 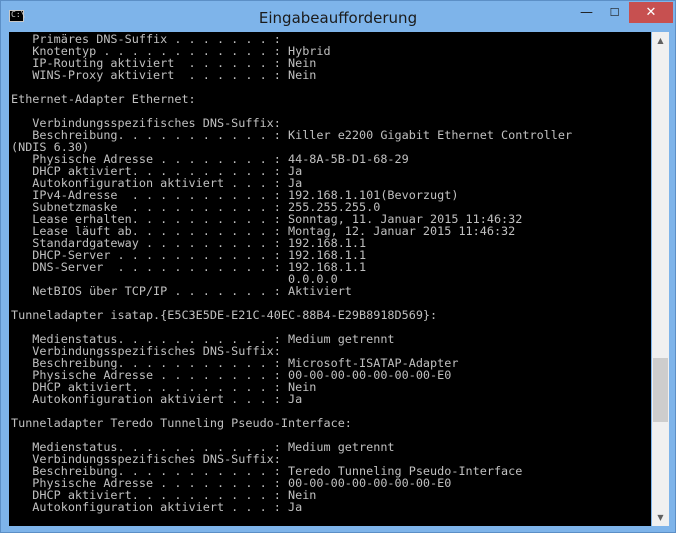 I want to click on chevron-down-icon: ▼, so click(x=660, y=517).